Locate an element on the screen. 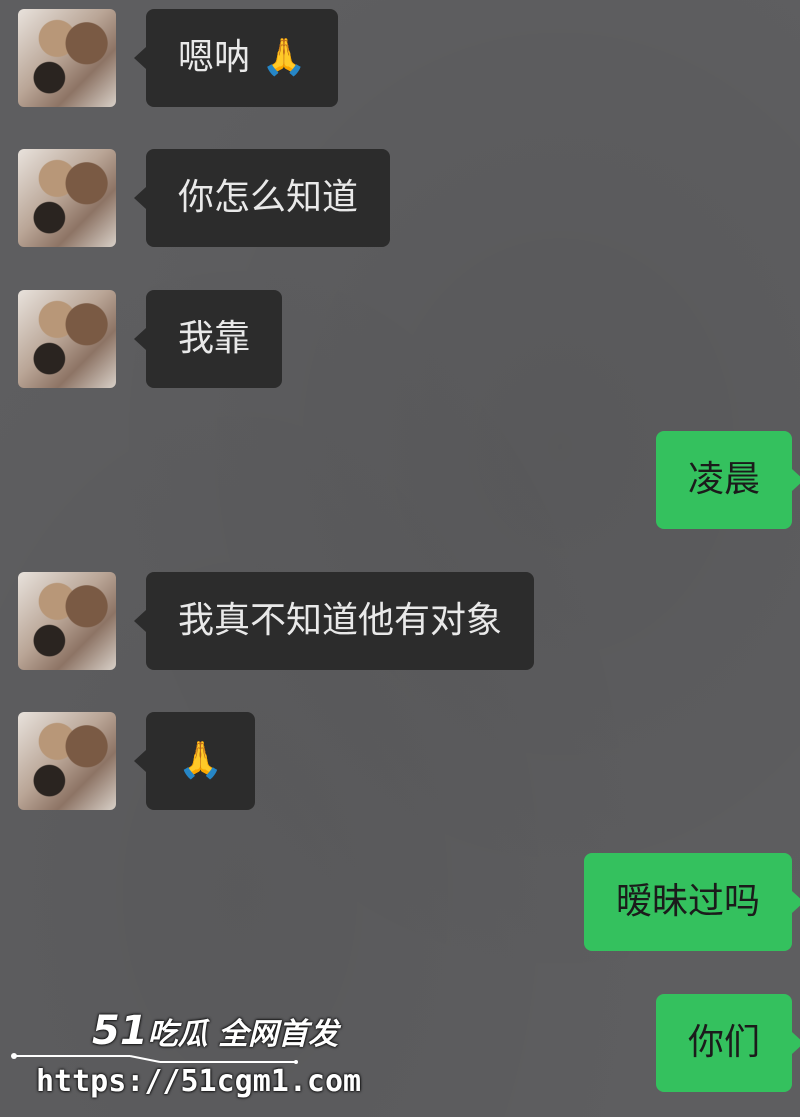  site-watermark: 51吃瓜 全网首发 https://51cgm1.com is located at coordinates (185, 1058).